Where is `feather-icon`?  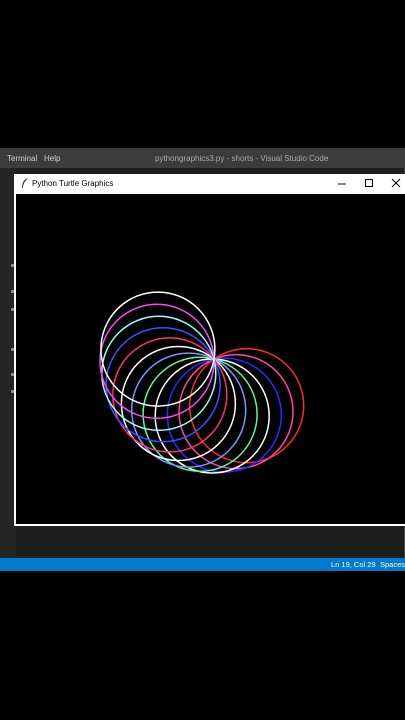 feather-icon is located at coordinates (25, 183).